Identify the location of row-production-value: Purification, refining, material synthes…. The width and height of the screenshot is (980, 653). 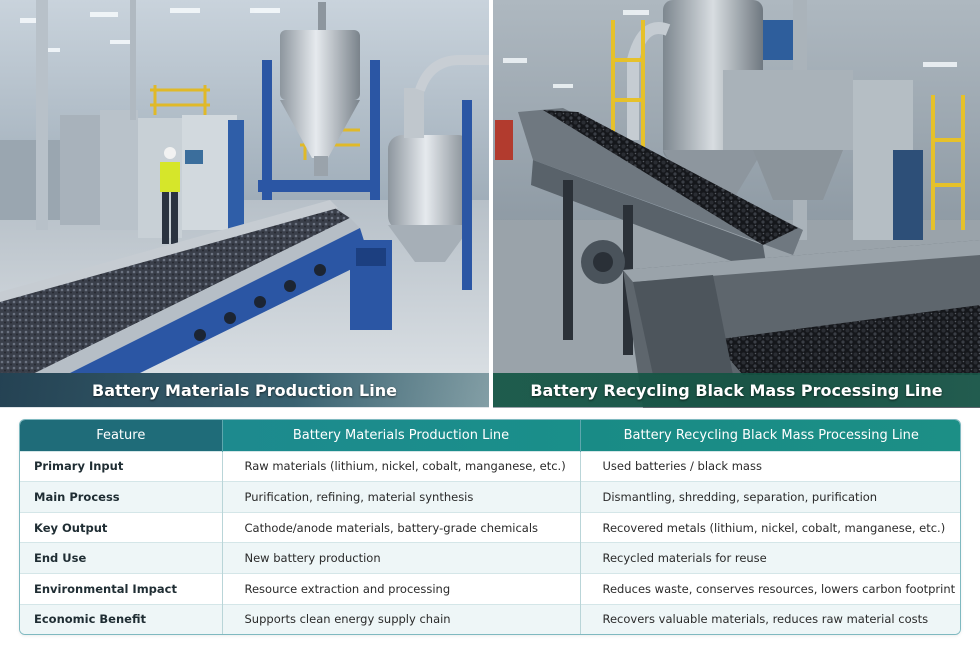
(401, 497).